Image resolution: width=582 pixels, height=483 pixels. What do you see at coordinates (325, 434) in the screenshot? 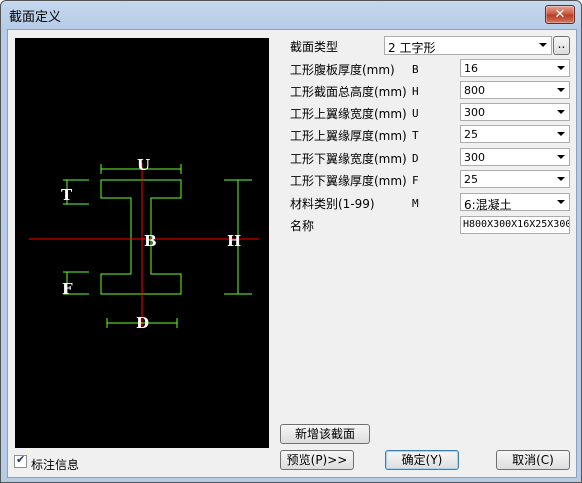
I see `add-section-button: 新增该截面` at bounding box center [325, 434].